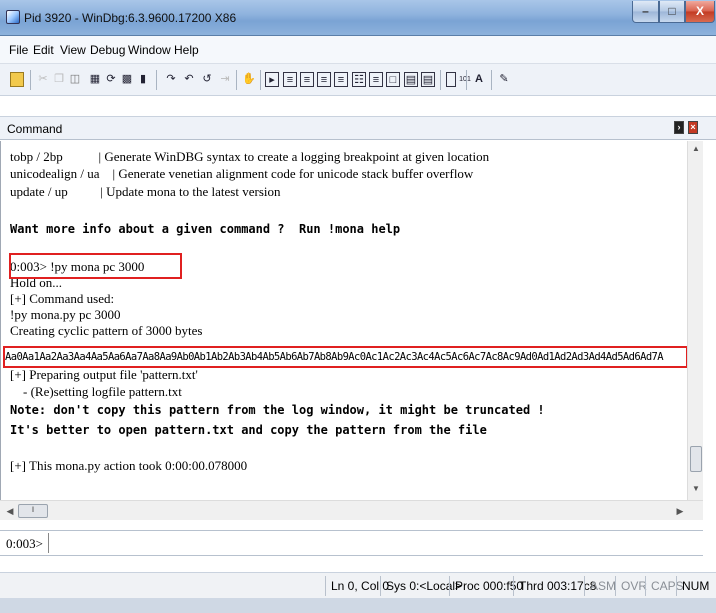 The width and height of the screenshot is (716, 613). Describe the element at coordinates (95, 79) in the screenshot. I see `go-icon: ▦` at that location.